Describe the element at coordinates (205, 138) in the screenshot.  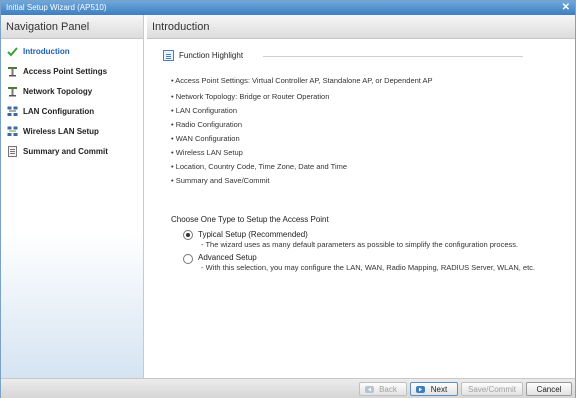
I see `feature-bullet: • WAN Configuration` at that location.